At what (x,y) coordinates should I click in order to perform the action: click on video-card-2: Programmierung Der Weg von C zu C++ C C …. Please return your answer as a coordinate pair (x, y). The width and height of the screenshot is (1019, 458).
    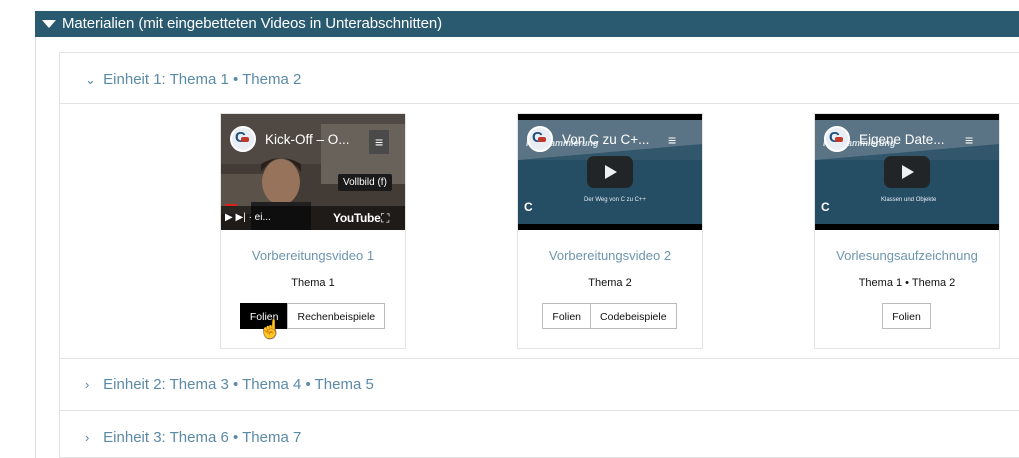
    Looking at the image, I should click on (610, 231).